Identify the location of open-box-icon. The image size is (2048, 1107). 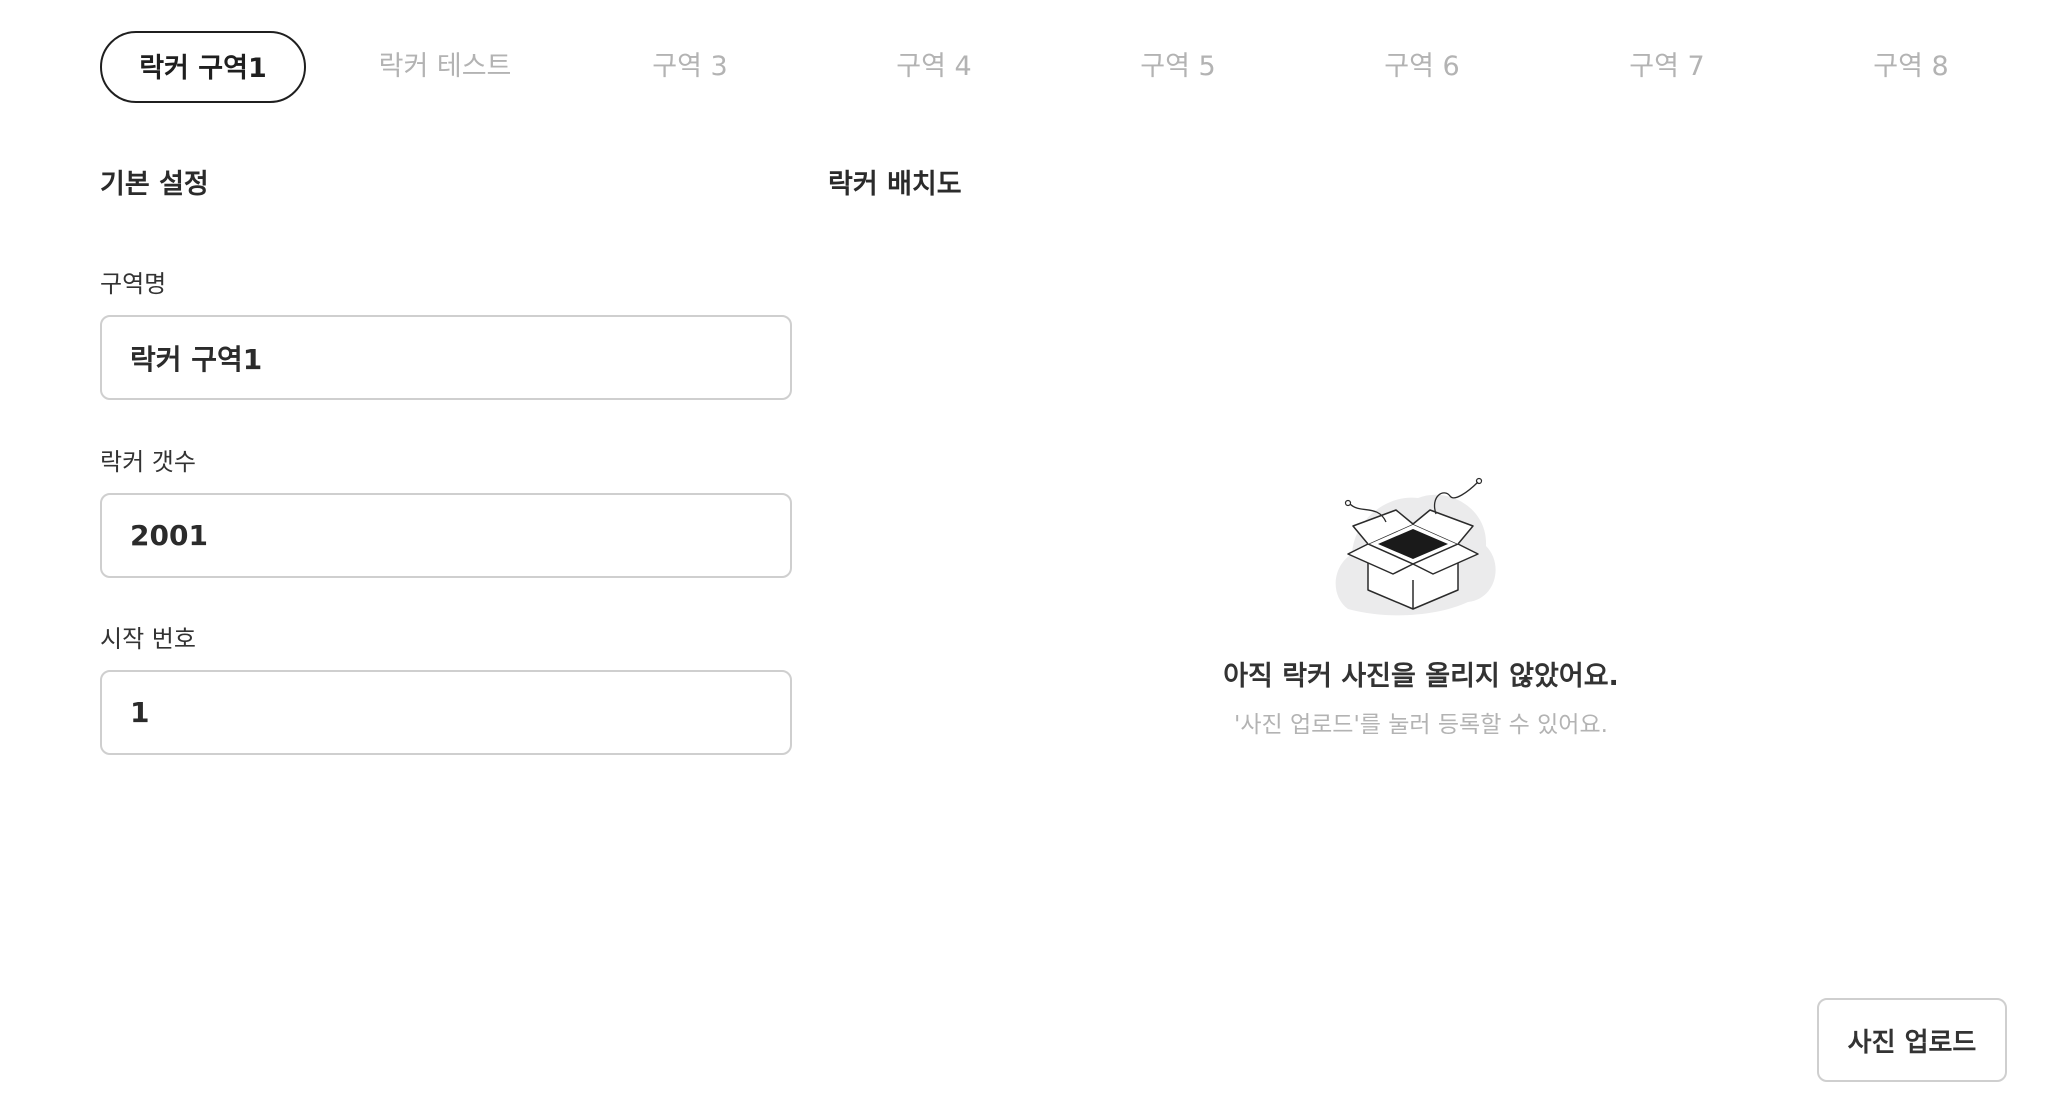
(1415, 546).